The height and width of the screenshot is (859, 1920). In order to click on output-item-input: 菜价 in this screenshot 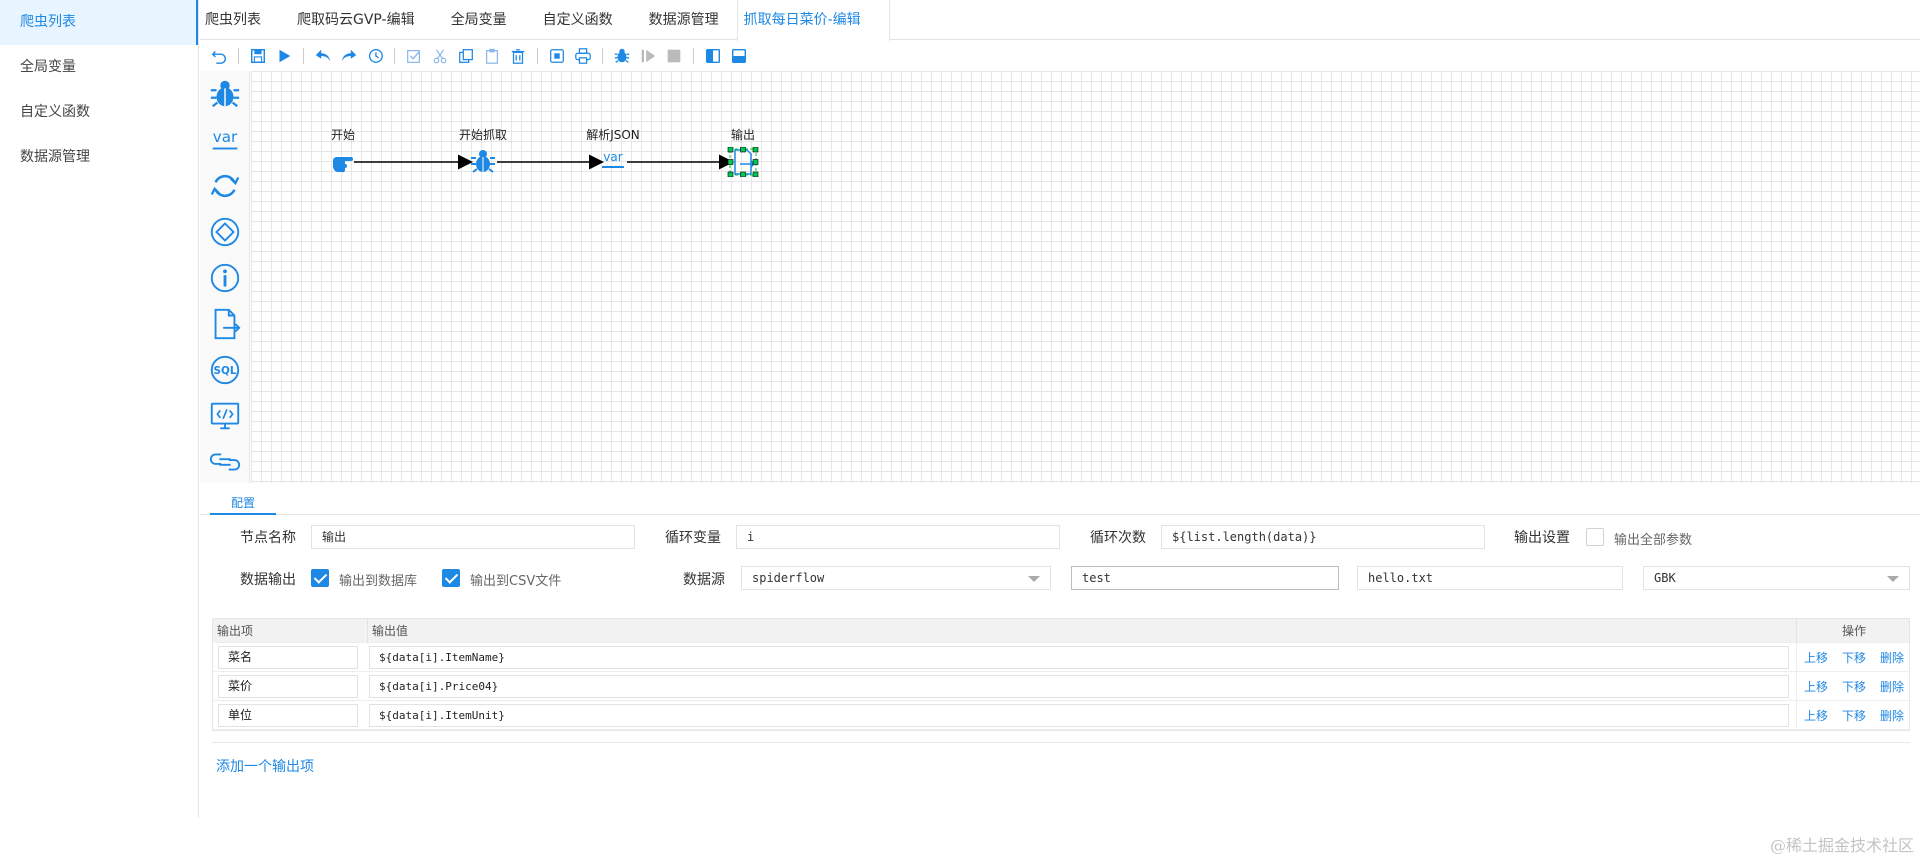, I will do `click(288, 686)`.